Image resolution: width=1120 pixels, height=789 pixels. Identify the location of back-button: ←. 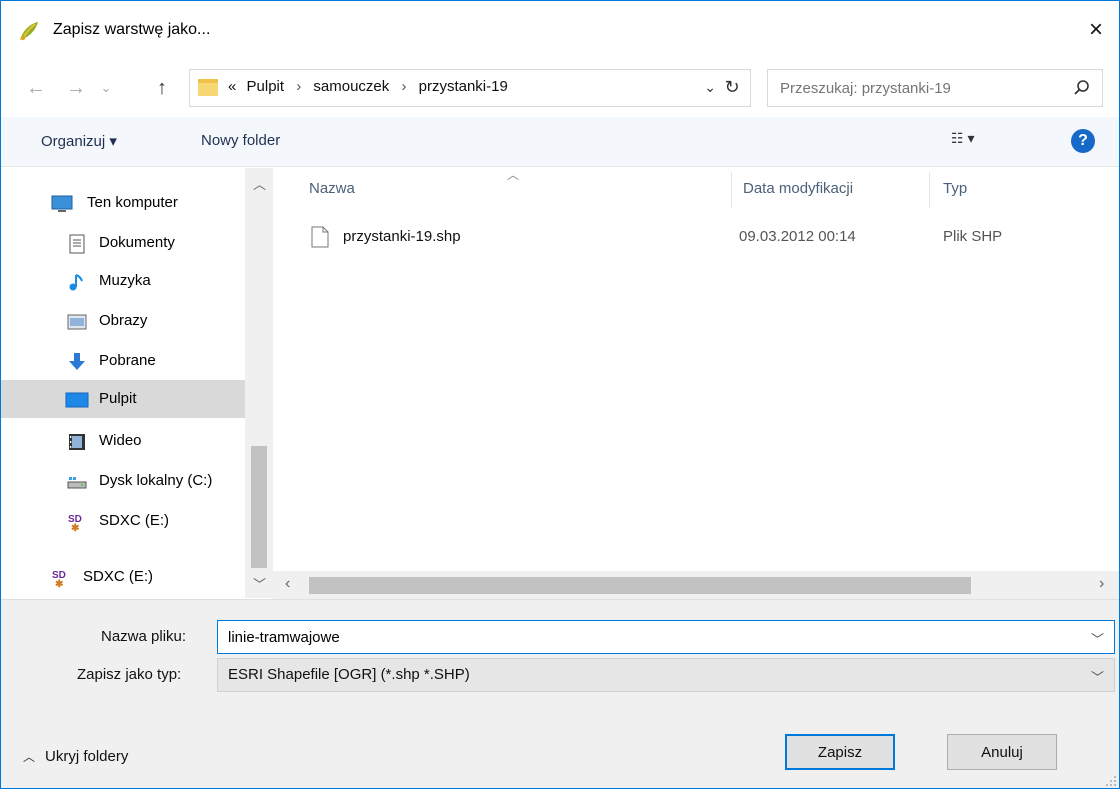
(36, 88).